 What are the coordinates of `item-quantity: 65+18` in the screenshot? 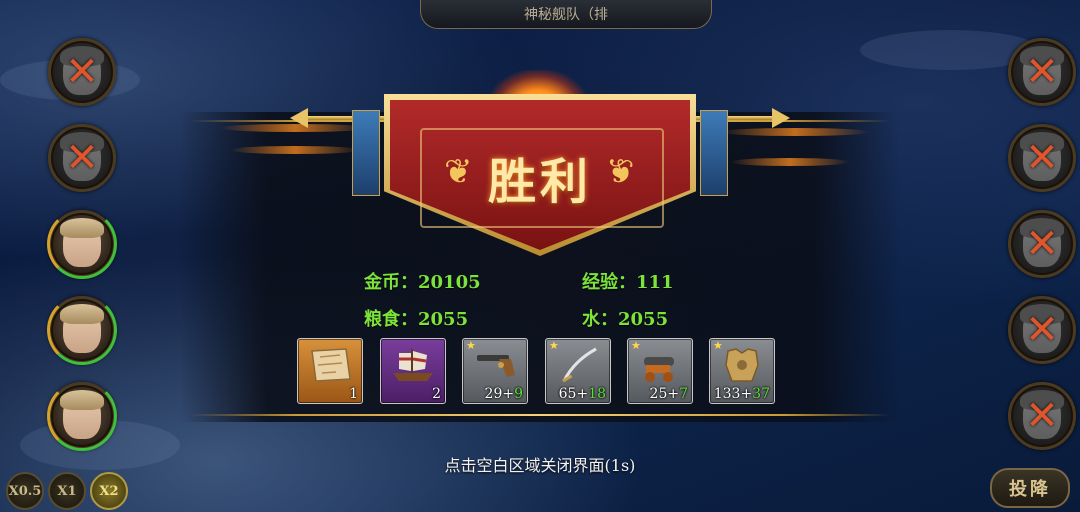 It's located at (582, 394).